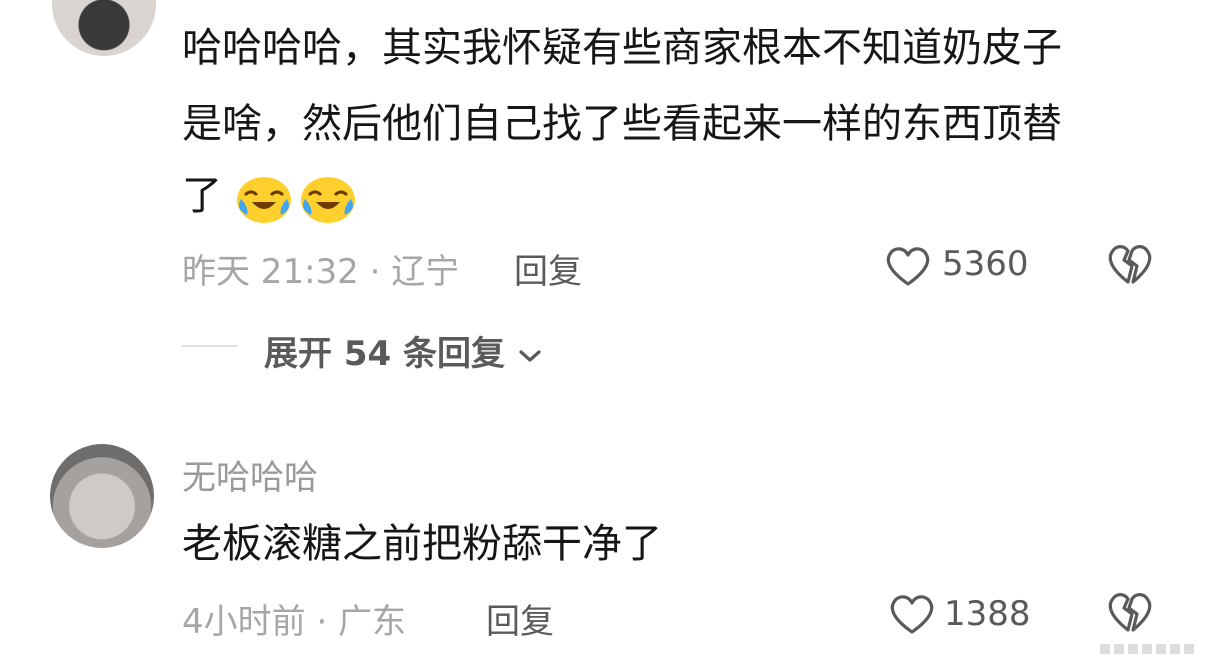  What do you see at coordinates (1147, 649) in the screenshot?
I see `watermark-logo` at bounding box center [1147, 649].